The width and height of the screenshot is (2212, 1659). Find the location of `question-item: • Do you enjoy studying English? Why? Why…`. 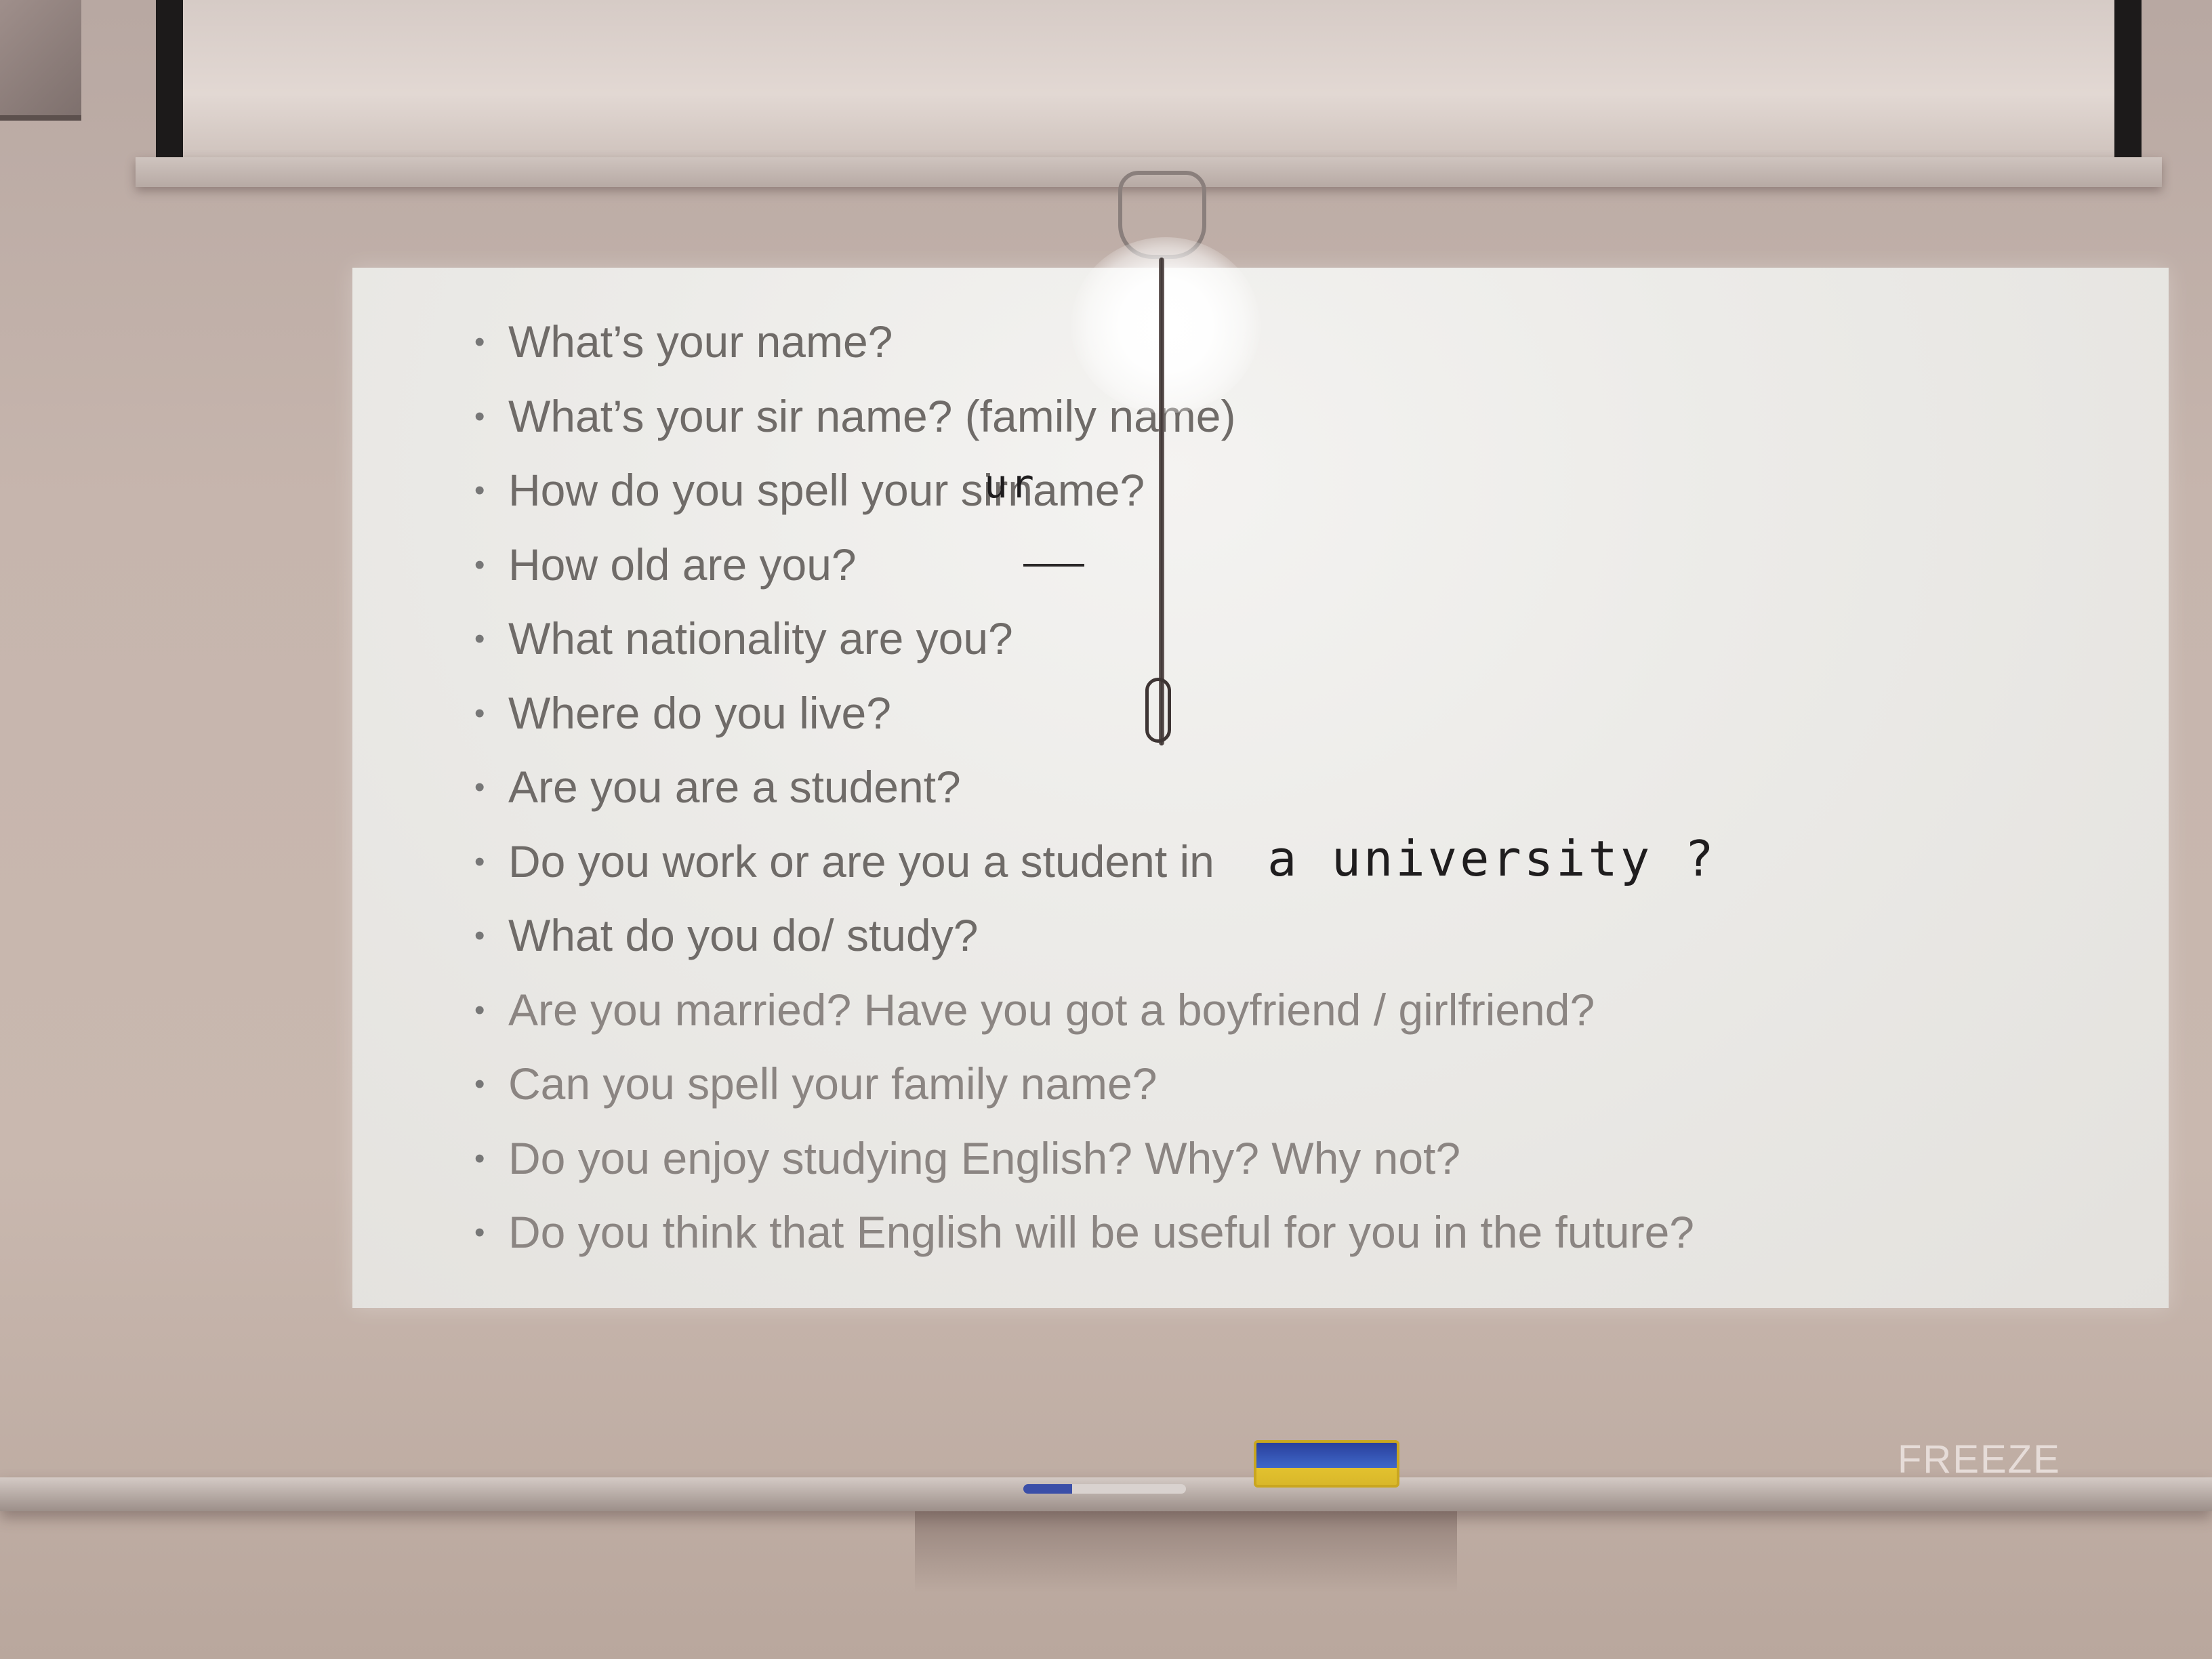

question-item: • Do you enjoy studying English? Why? Why… is located at coordinates (1084, 1159).